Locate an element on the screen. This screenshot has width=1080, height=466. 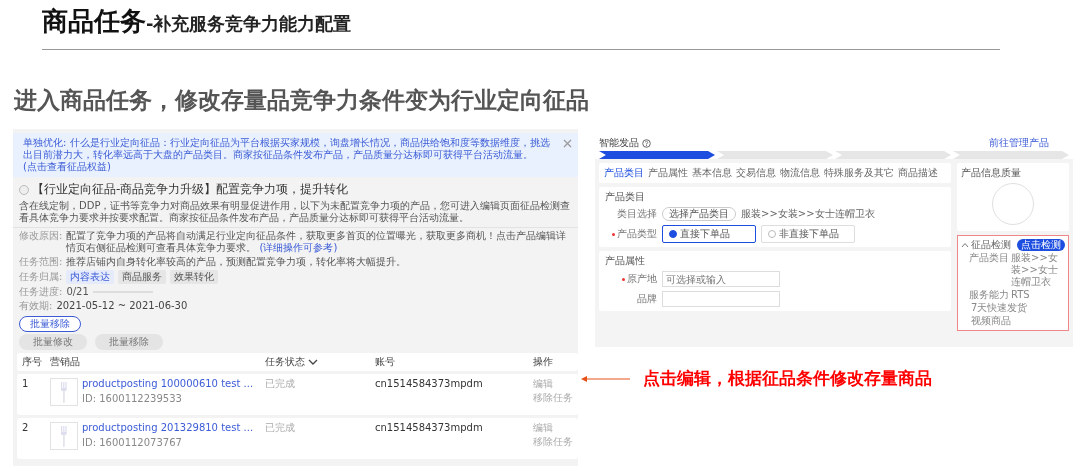
row-value: RTS is located at coordinates (1020, 295).